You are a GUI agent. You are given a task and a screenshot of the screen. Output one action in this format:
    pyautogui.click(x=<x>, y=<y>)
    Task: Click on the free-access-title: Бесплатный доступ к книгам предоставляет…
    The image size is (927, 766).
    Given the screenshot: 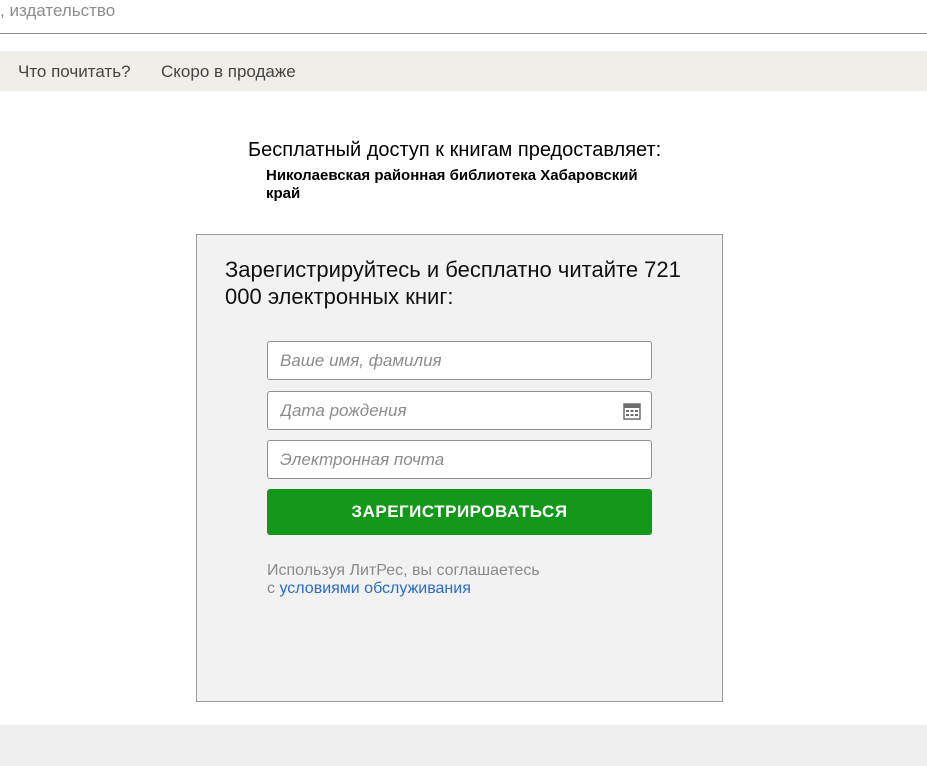 What is the action you would take?
    pyautogui.click(x=455, y=150)
    